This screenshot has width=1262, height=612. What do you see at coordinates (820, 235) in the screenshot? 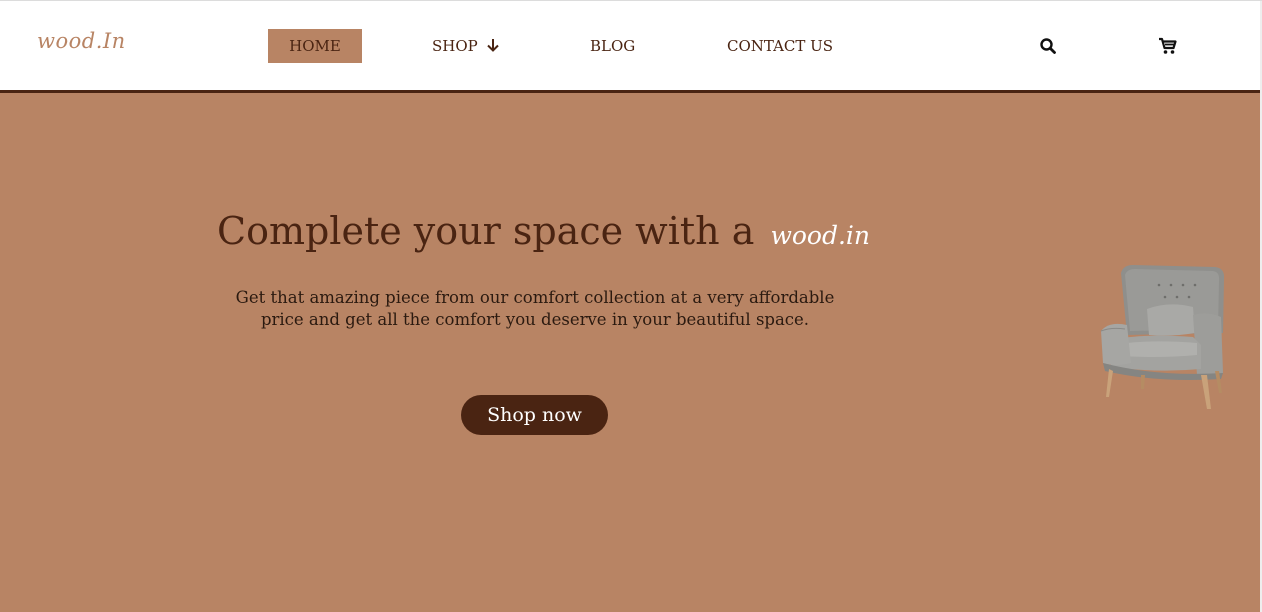
I see `hero-brand: wood.in` at bounding box center [820, 235].